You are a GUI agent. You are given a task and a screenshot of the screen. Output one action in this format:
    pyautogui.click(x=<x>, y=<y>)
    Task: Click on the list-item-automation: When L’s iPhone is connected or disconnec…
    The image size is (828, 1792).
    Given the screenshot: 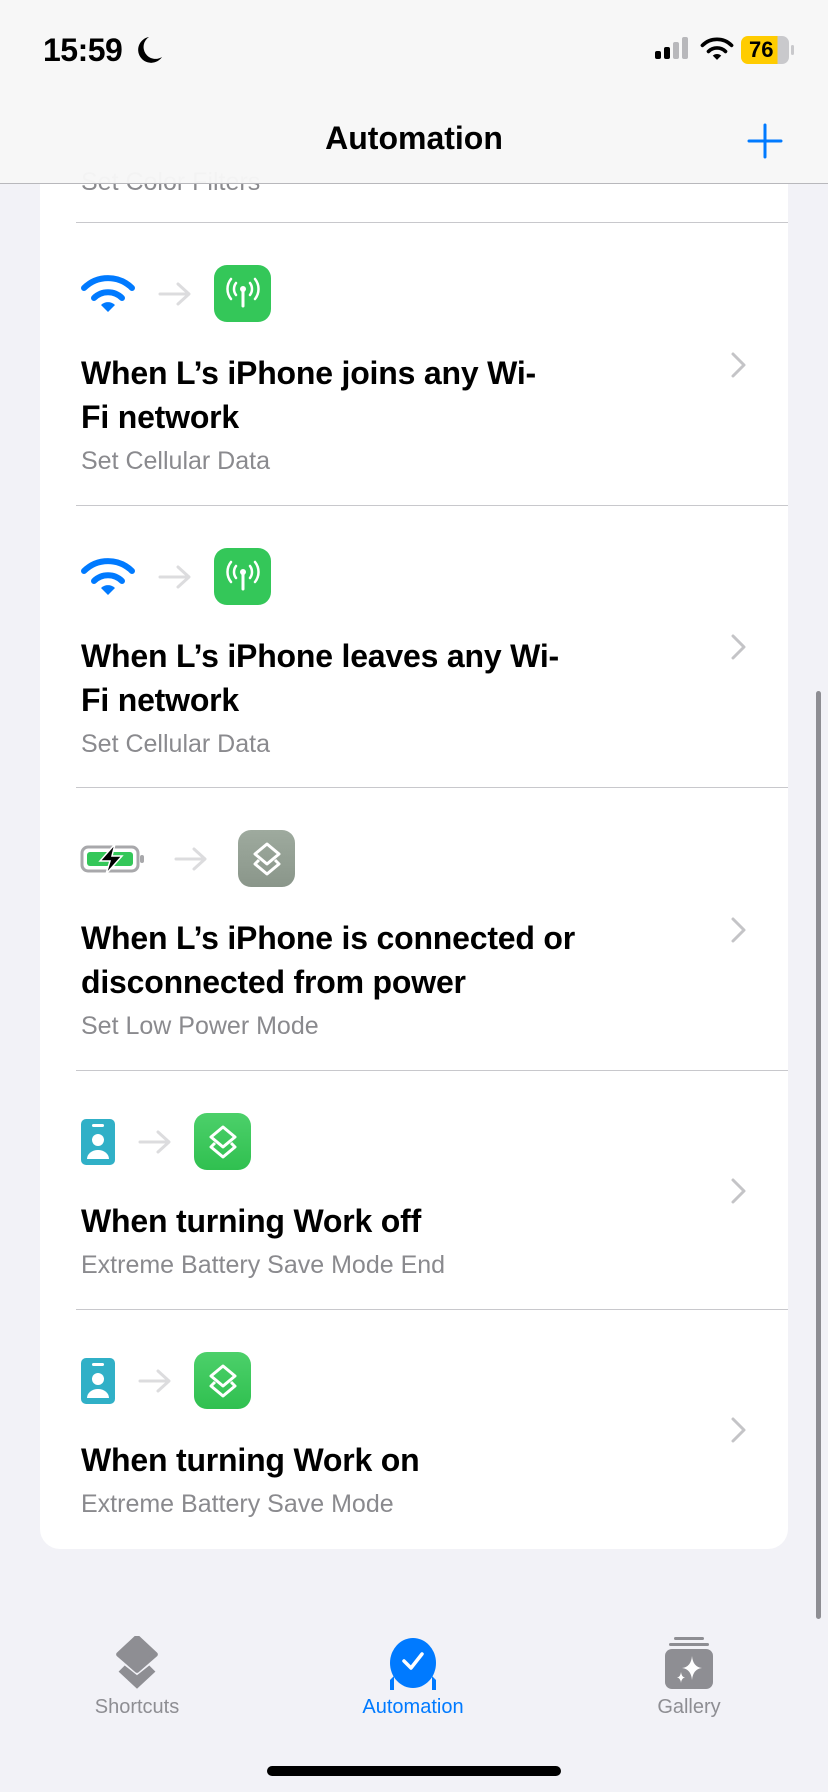 What is the action you would take?
    pyautogui.click(x=414, y=929)
    